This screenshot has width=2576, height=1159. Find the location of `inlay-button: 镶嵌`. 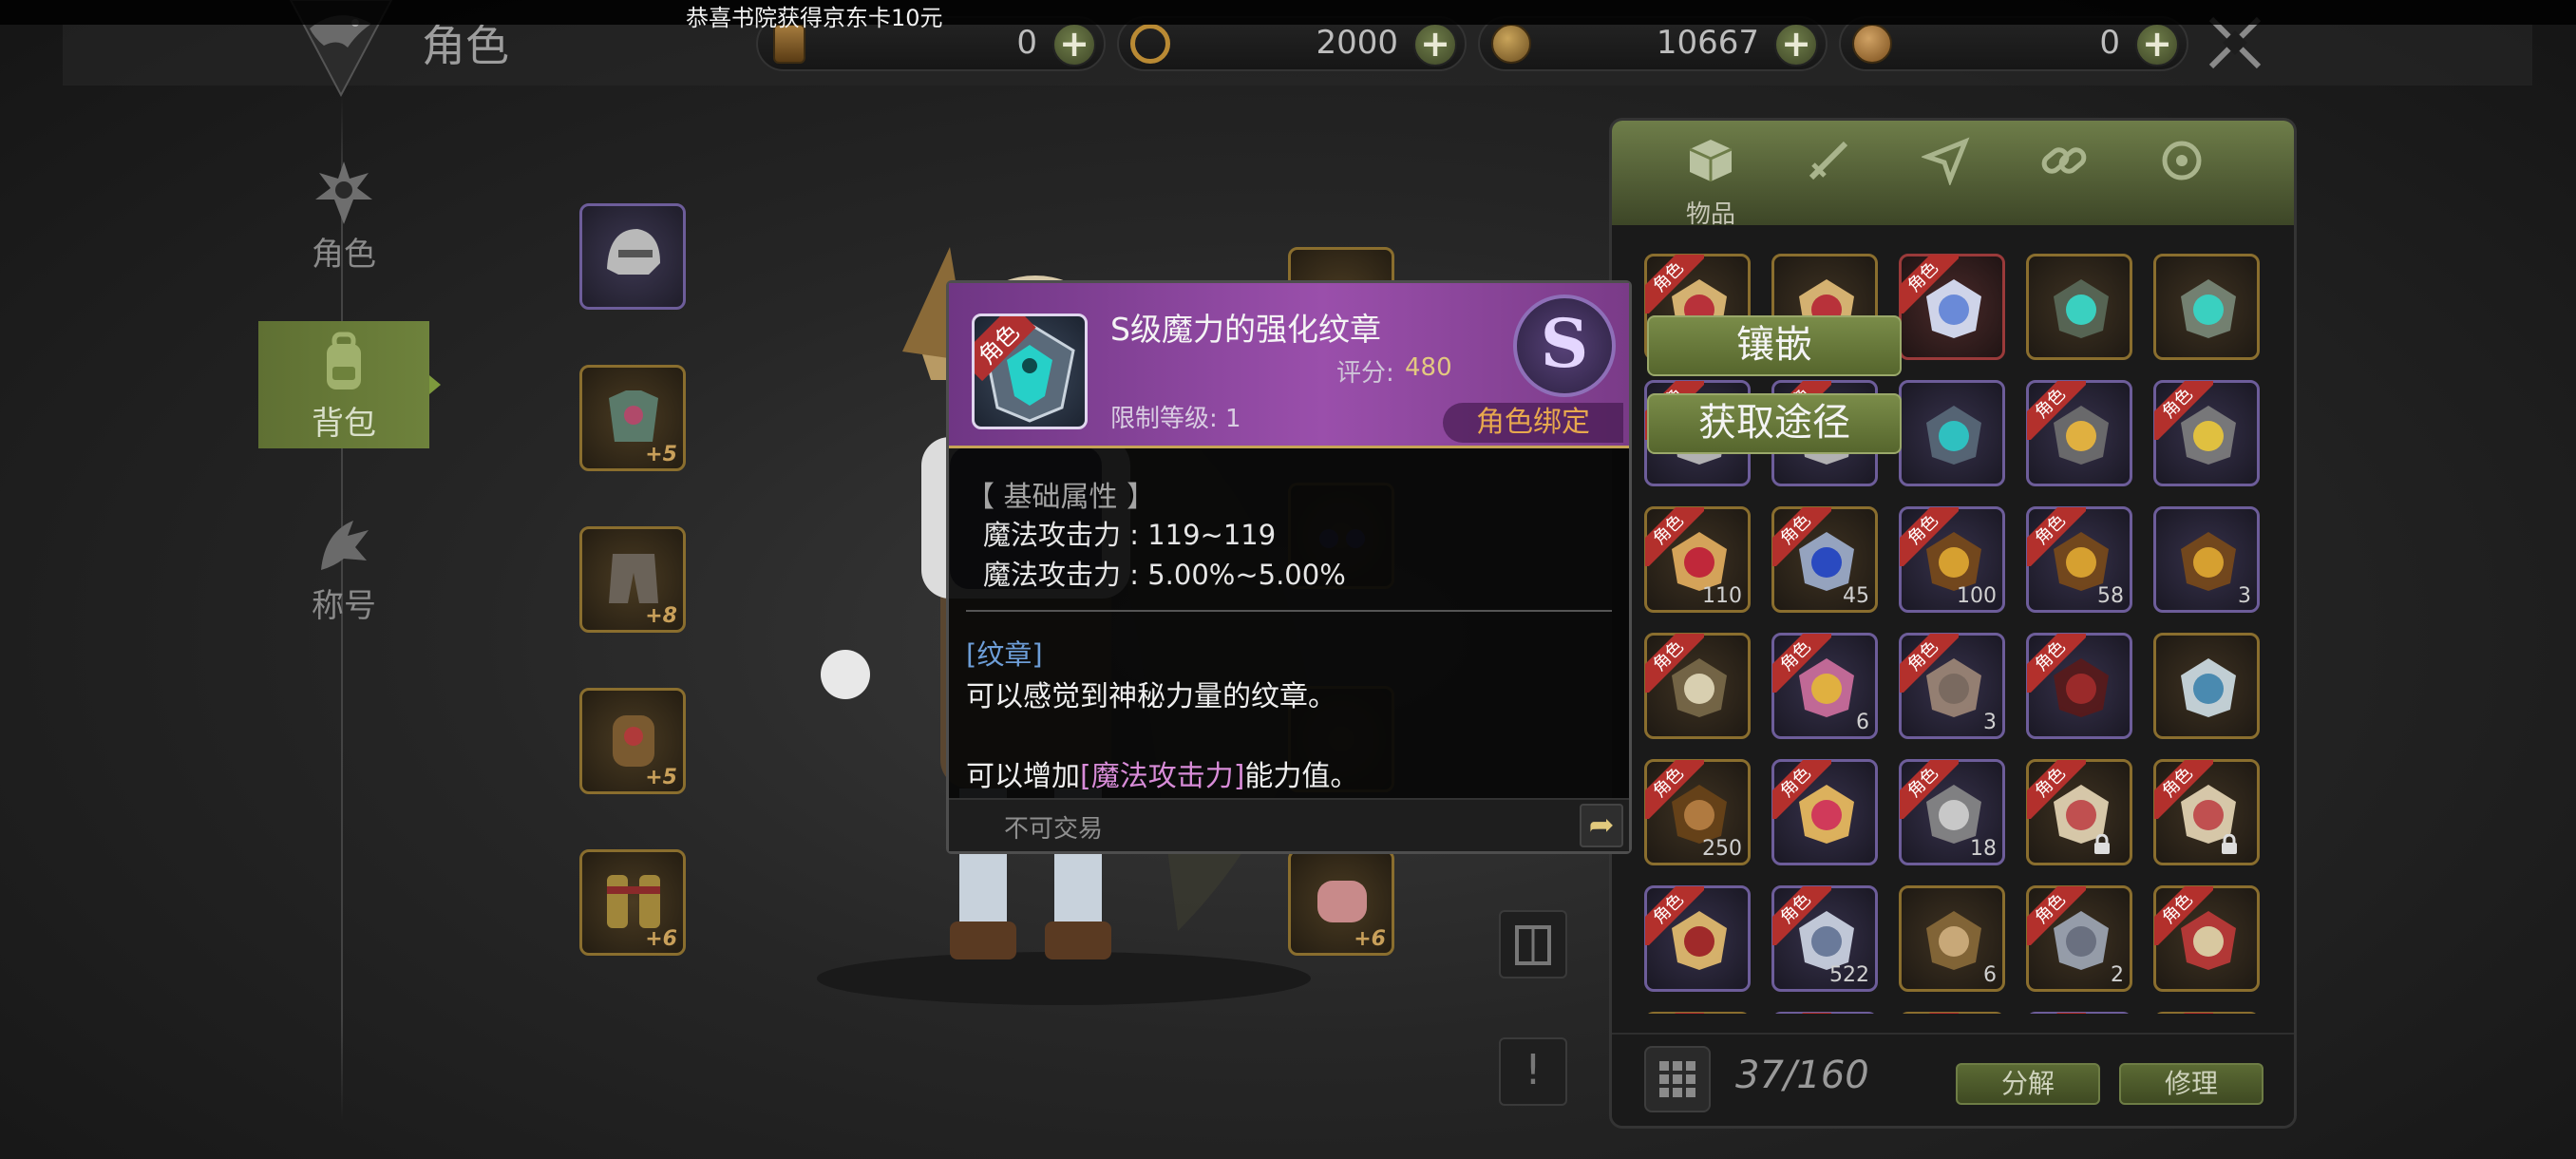

inlay-button: 镶嵌 is located at coordinates (1774, 345).